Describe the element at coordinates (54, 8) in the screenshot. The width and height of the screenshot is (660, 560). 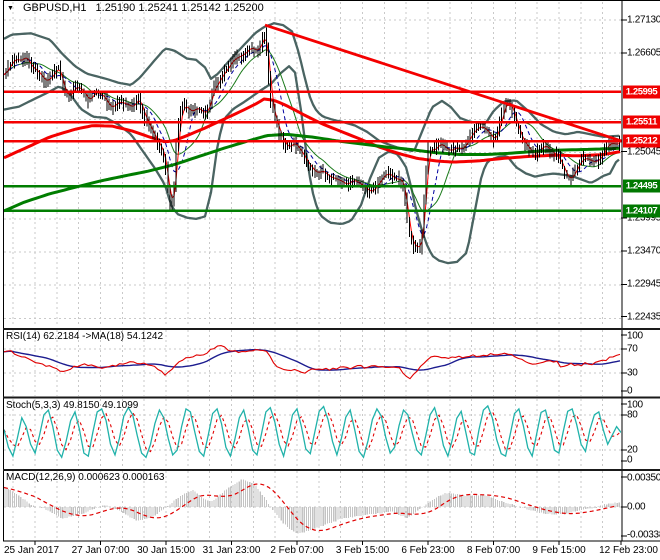
I see `symbol-period-label: GBPUSD,H1` at that location.